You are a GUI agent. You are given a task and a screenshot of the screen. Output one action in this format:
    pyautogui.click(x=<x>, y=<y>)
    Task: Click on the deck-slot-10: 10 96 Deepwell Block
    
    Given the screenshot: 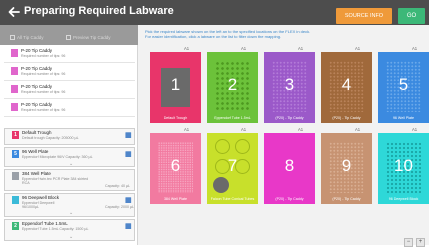 What is the action you would take?
    pyautogui.click(x=403, y=168)
    